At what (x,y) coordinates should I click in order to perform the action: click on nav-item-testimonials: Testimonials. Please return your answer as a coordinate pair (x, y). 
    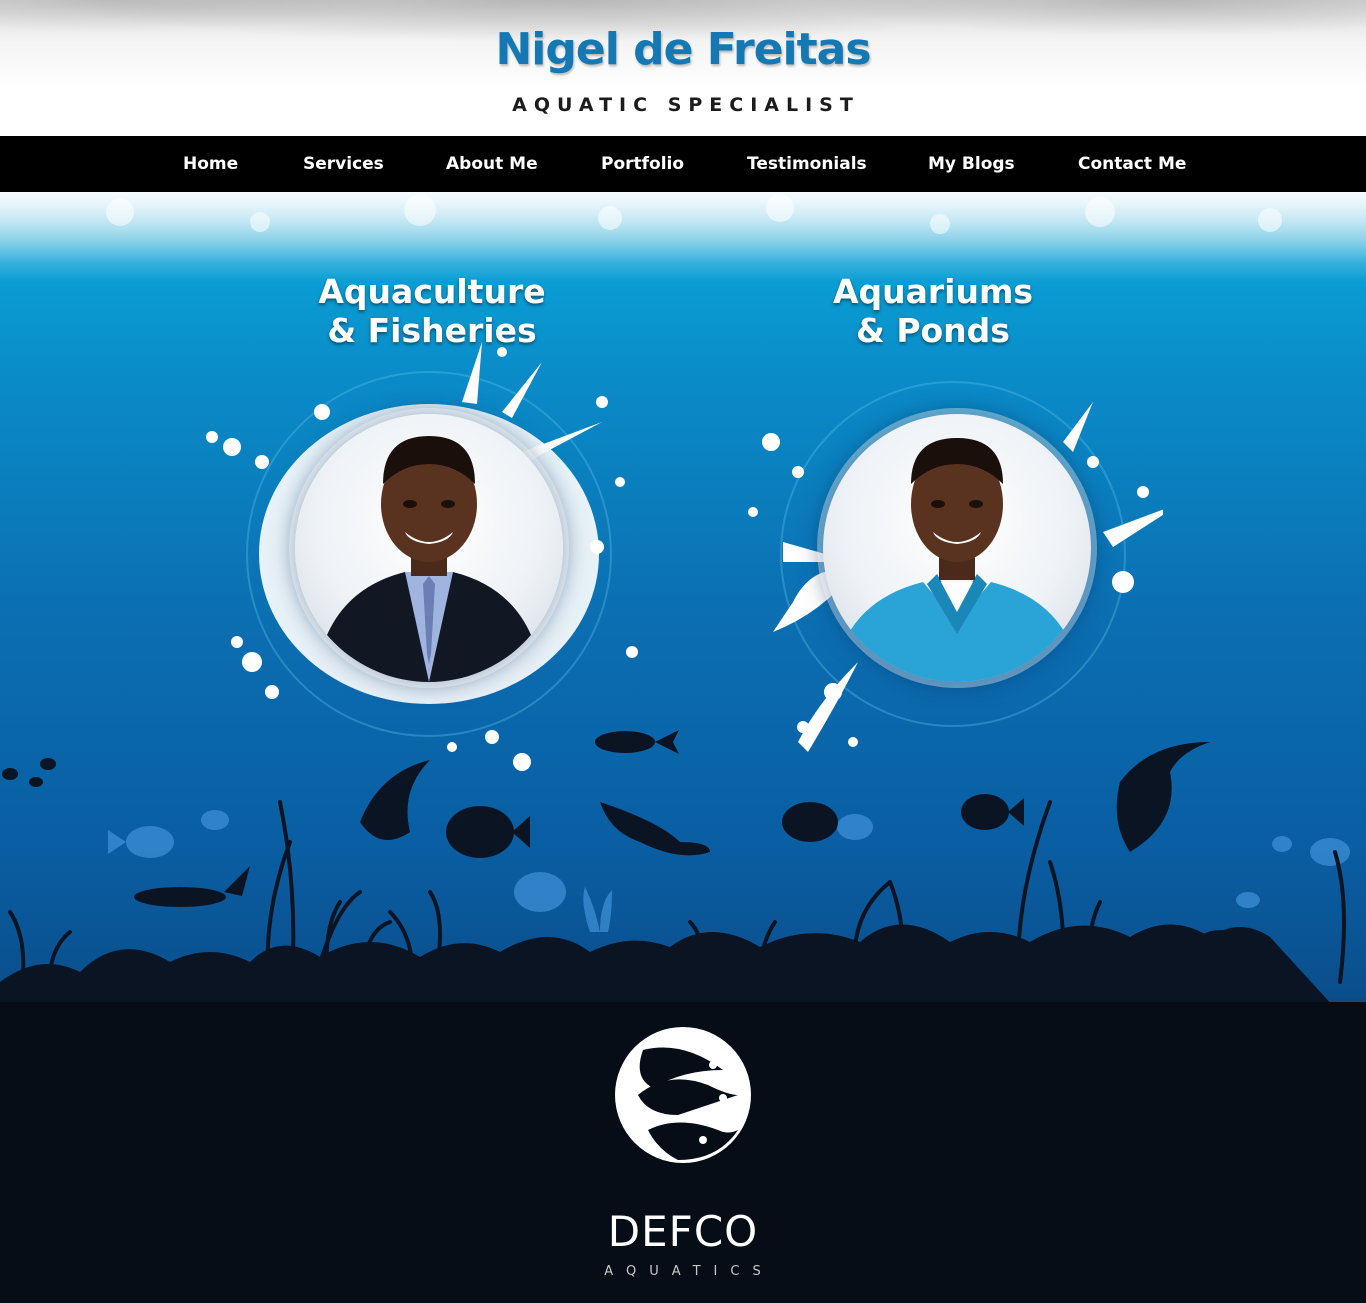
    Looking at the image, I should click on (807, 164).